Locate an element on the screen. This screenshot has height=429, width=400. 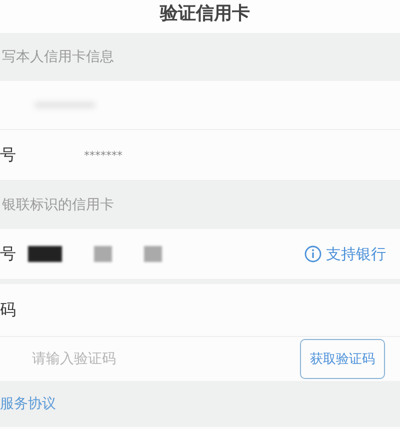
supported-banks-link: 支持银行 is located at coordinates (345, 254).